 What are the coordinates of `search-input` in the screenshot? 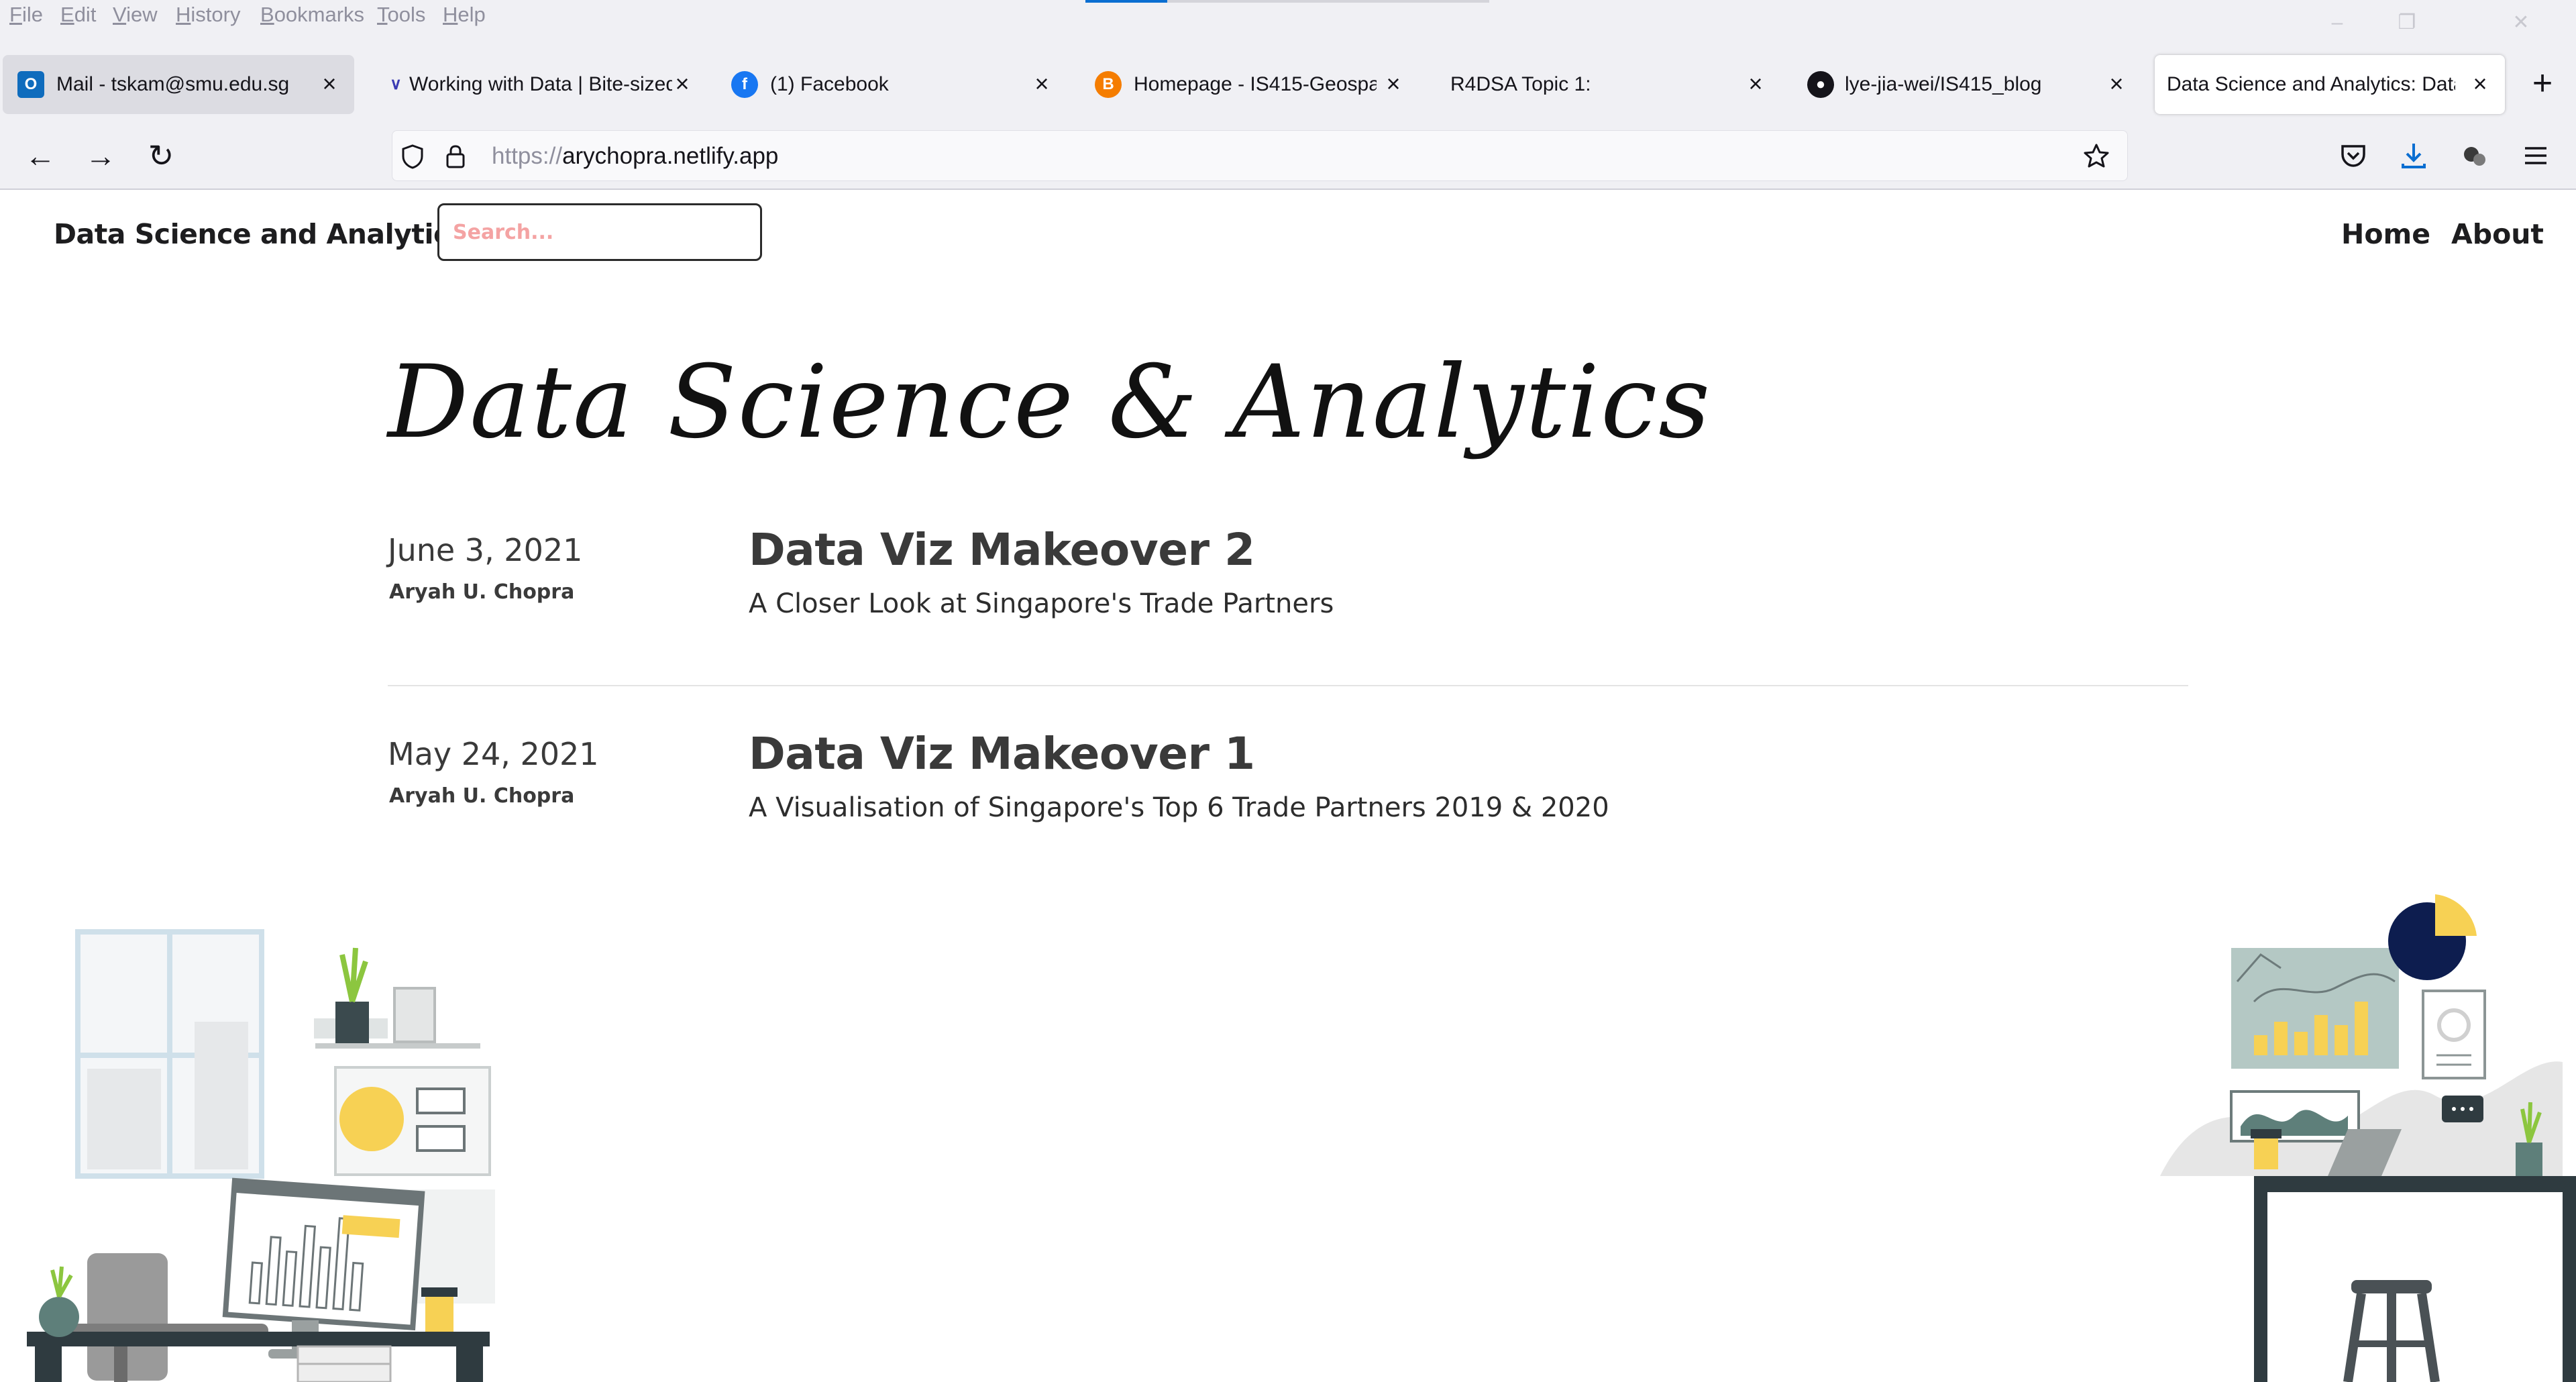 It's located at (599, 232).